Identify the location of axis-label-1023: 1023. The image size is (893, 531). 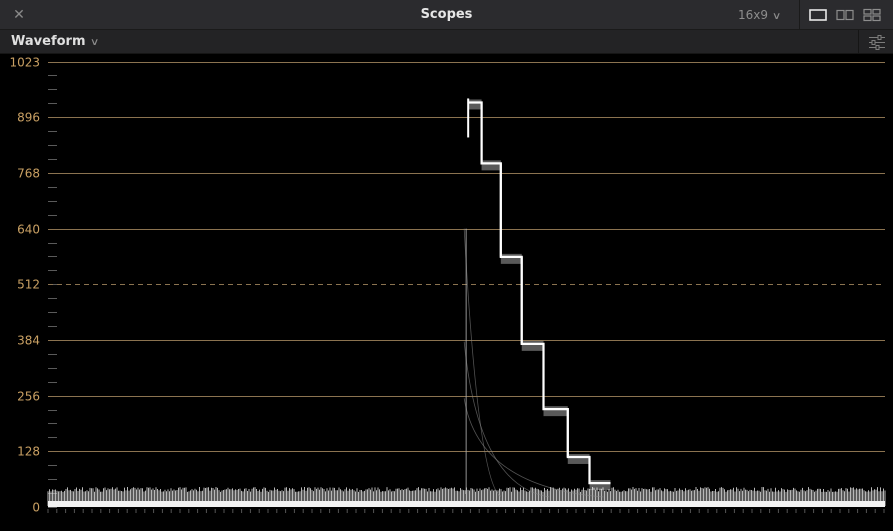
(24, 63).